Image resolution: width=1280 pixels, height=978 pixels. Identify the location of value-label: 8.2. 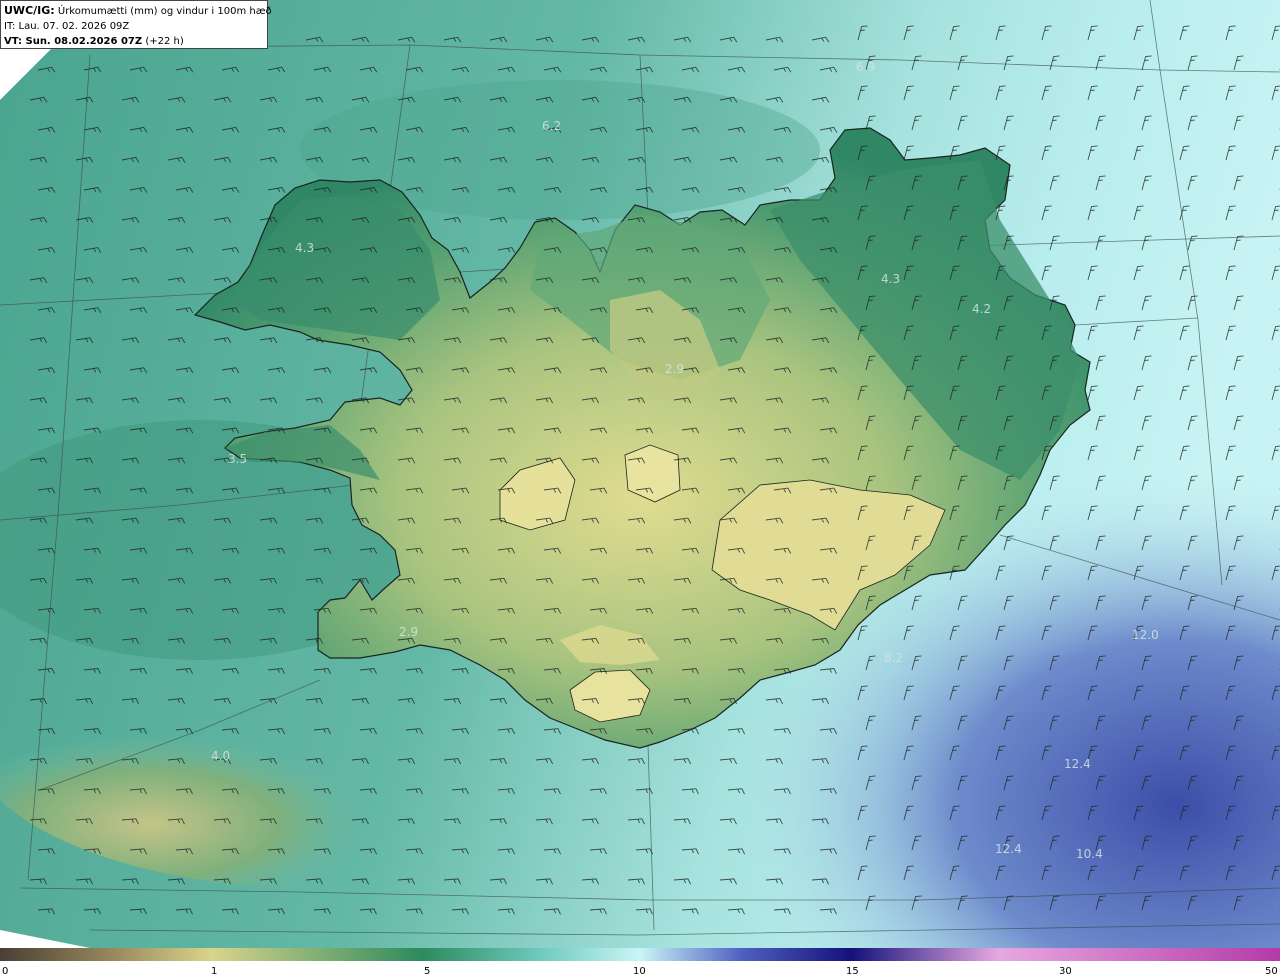
(893, 658).